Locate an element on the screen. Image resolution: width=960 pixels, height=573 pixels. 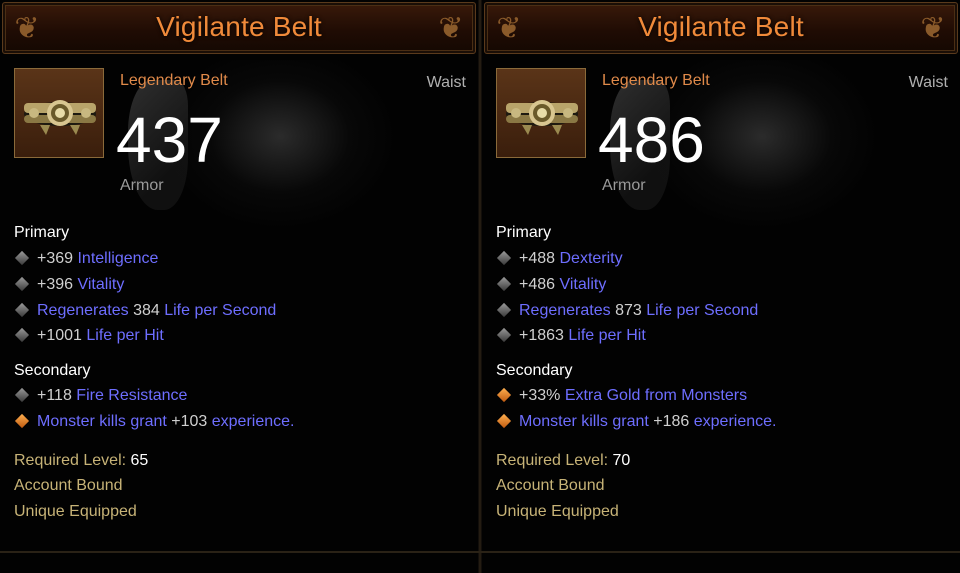
required-level: Required Level: 70 is located at coordinates (563, 461).